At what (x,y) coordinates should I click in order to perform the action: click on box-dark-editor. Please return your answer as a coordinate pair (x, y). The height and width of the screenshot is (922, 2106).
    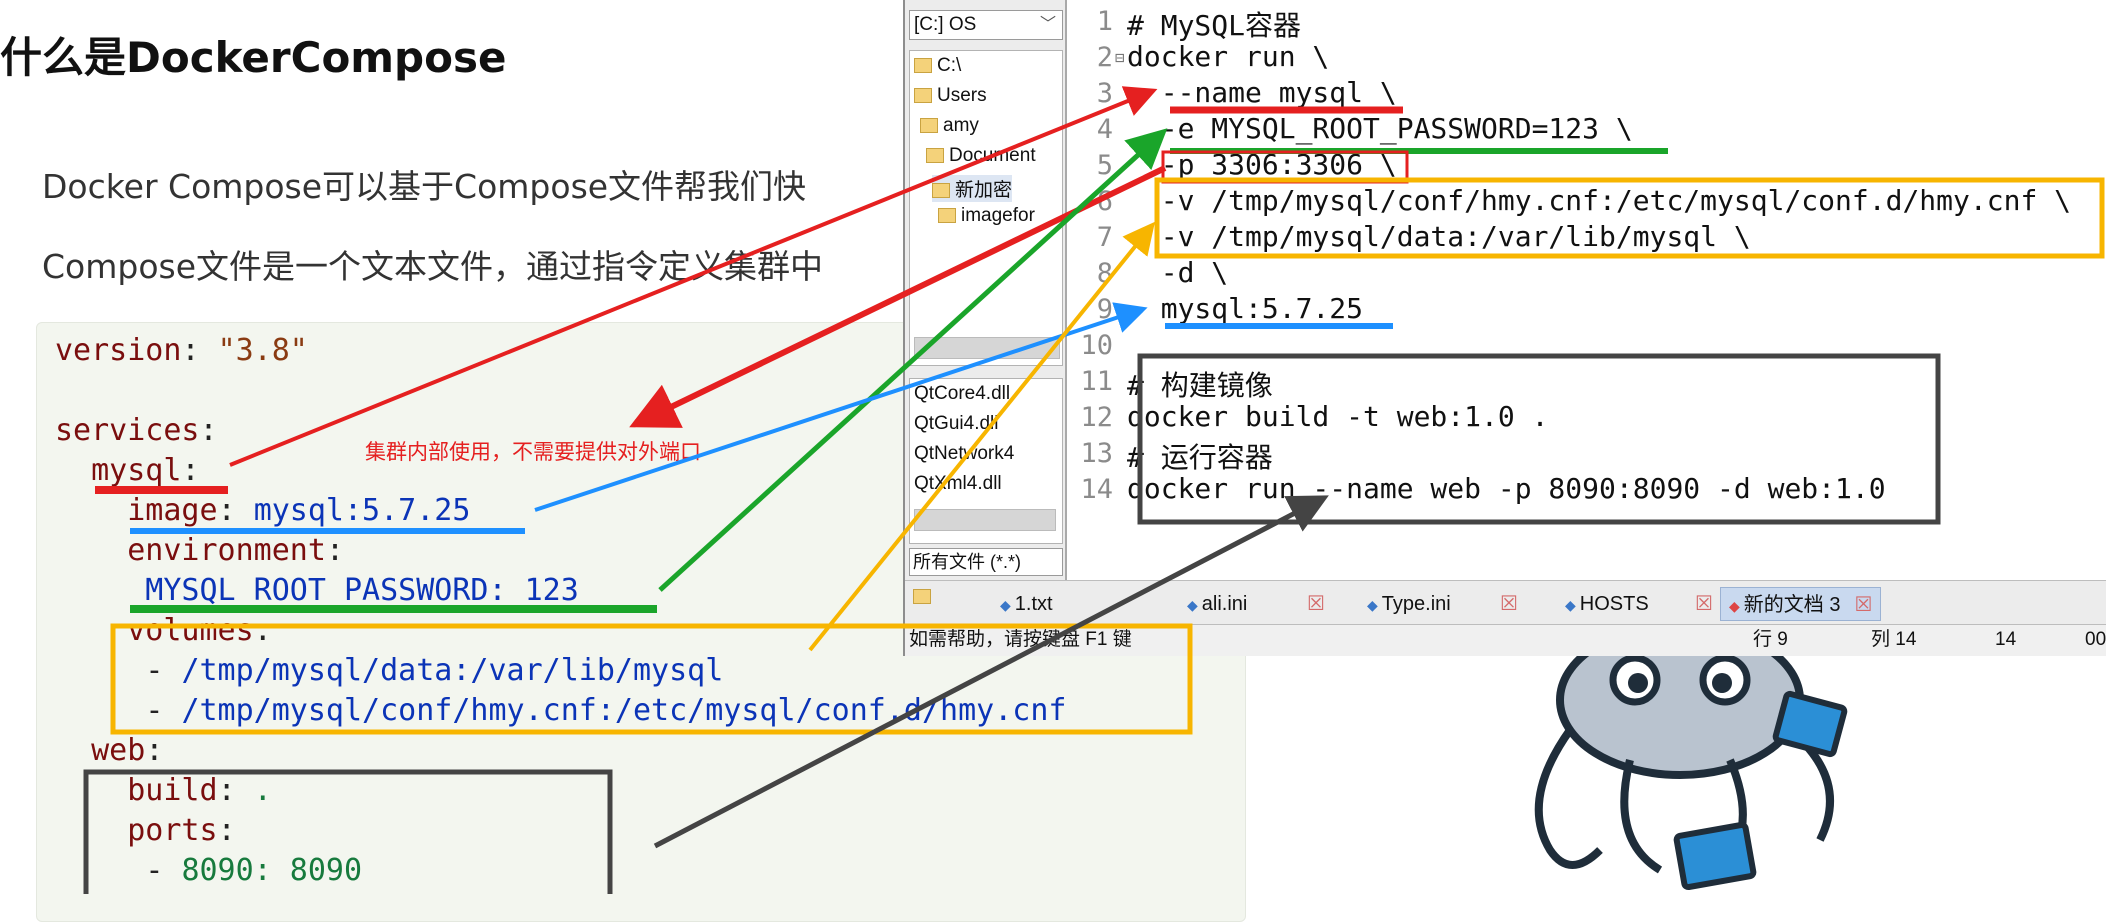
    Looking at the image, I should click on (1539, 439).